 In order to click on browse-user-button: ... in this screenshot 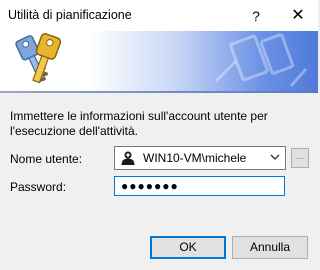, I will do `click(300, 158)`.